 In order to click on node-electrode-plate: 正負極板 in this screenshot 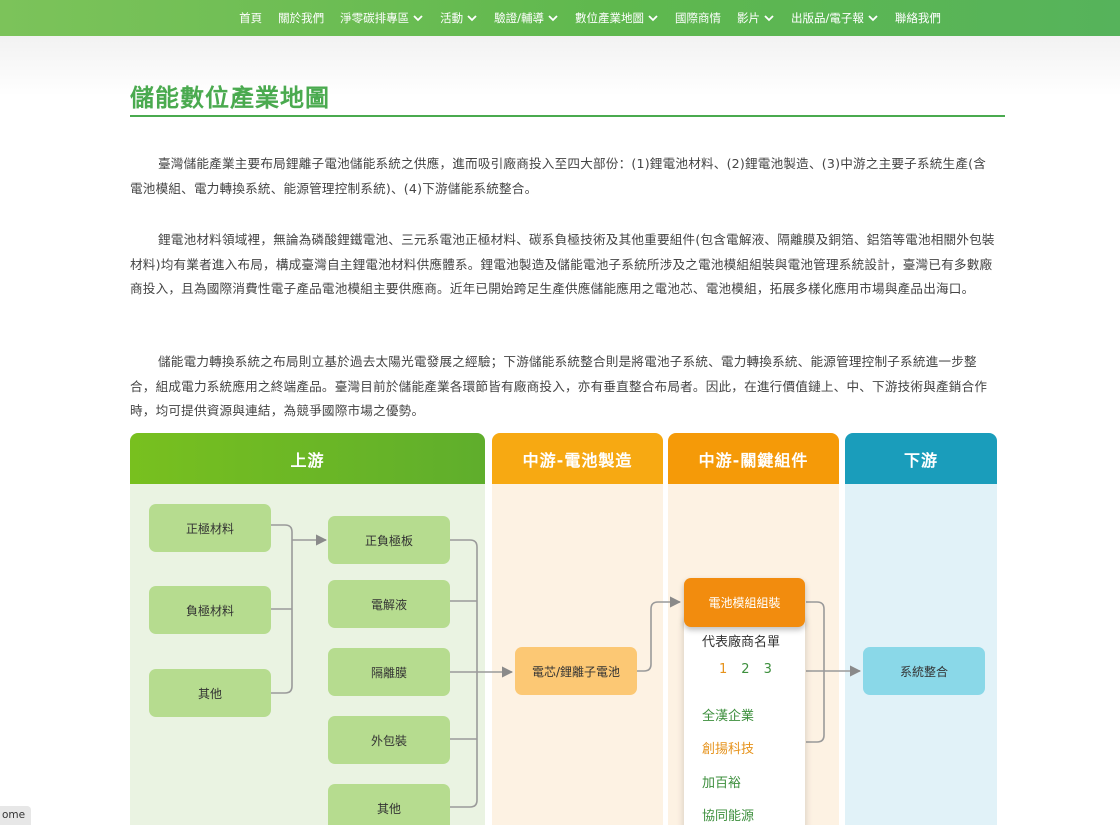, I will do `click(389, 540)`.